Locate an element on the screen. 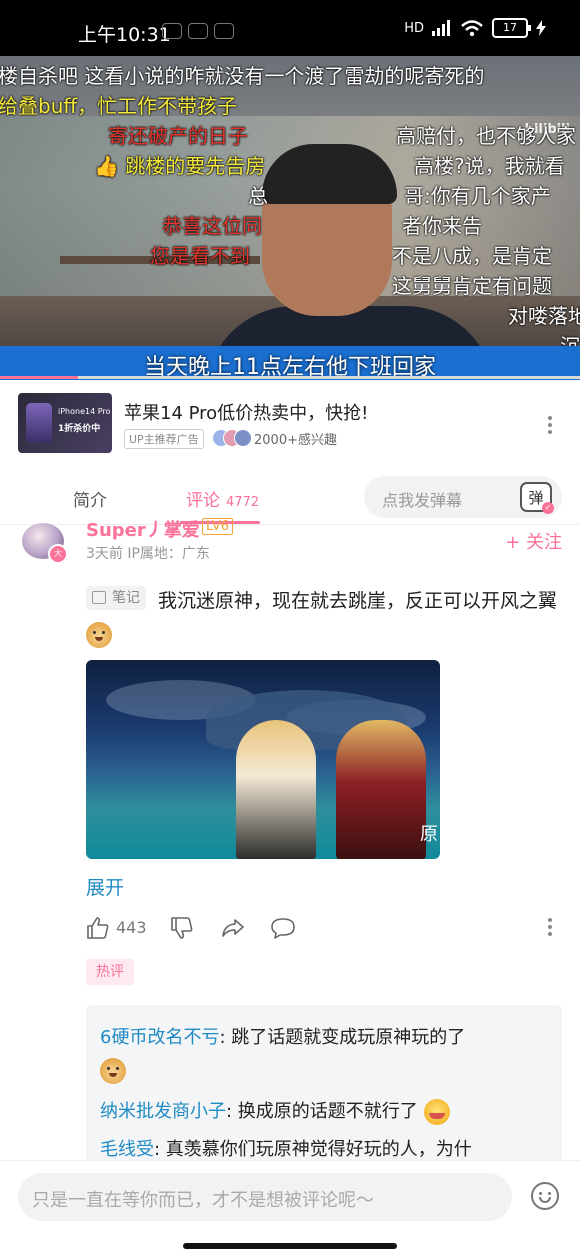  status-time: 上午10:31 is located at coordinates (124, 35).